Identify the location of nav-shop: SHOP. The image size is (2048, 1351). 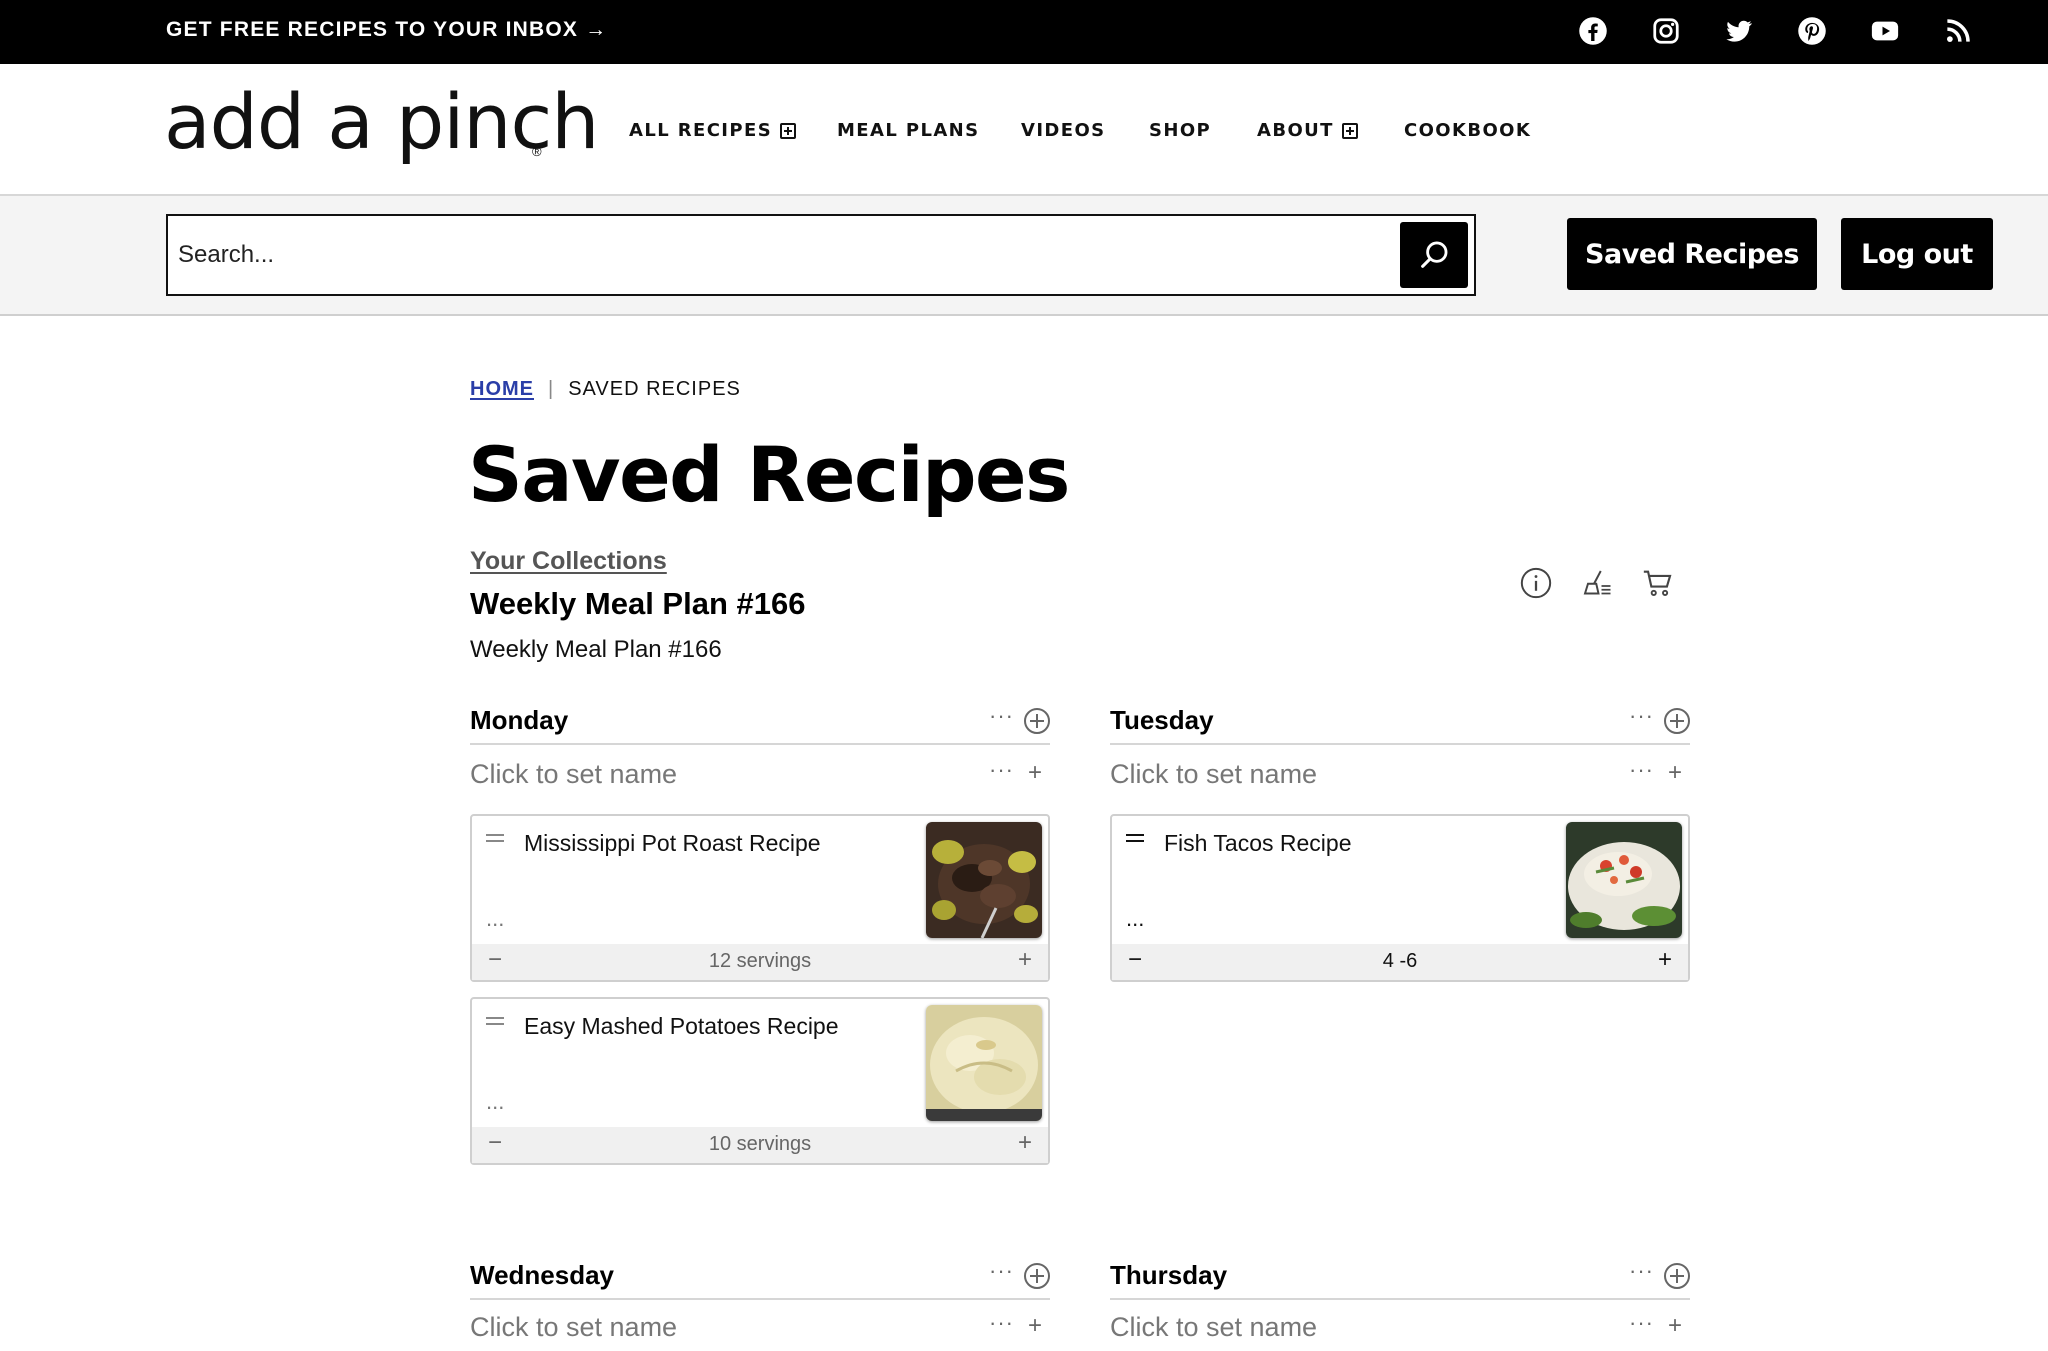
(1180, 130).